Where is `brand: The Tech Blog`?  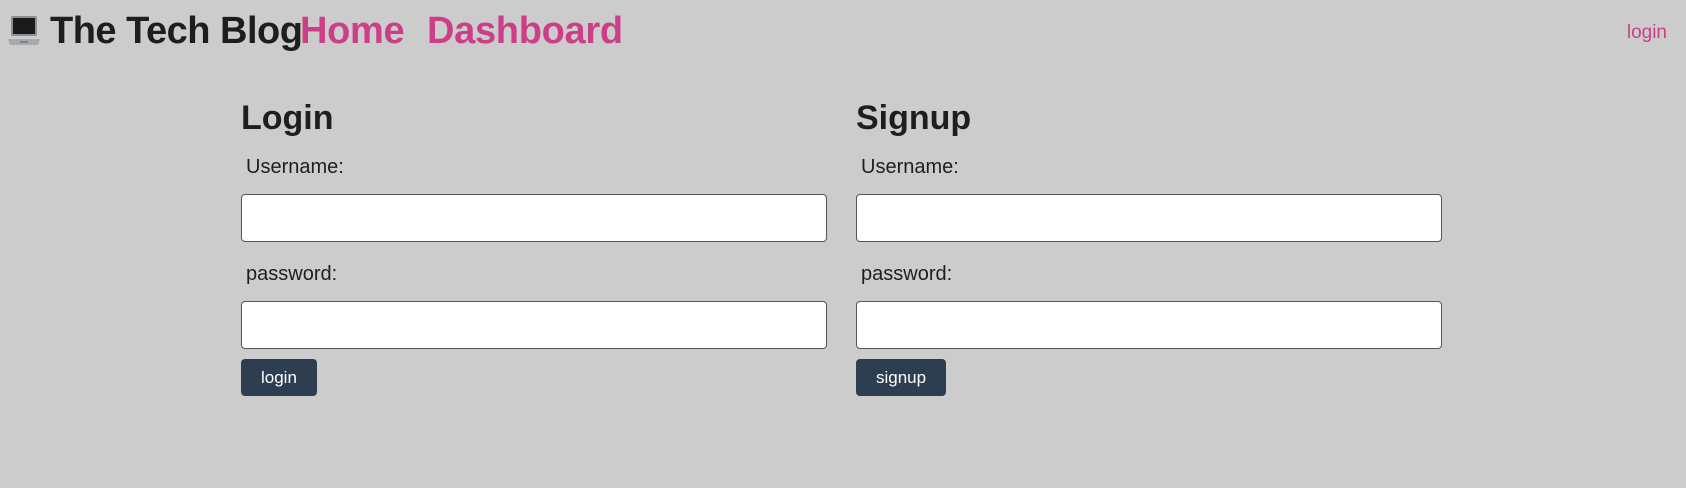
brand: The Tech Blog is located at coordinates (154, 31).